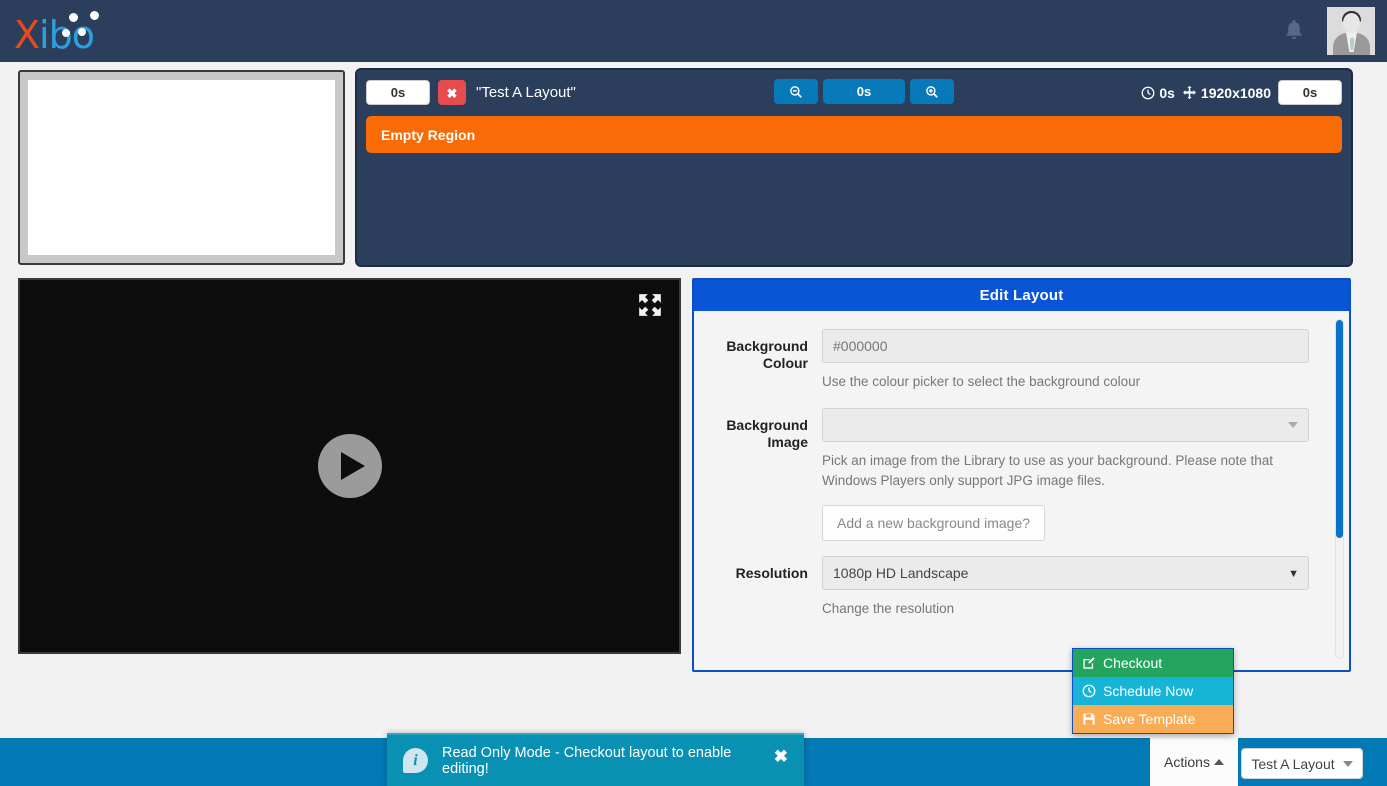 This screenshot has height=786, width=1387. I want to click on form-scrollbar-track, so click(1339, 489).